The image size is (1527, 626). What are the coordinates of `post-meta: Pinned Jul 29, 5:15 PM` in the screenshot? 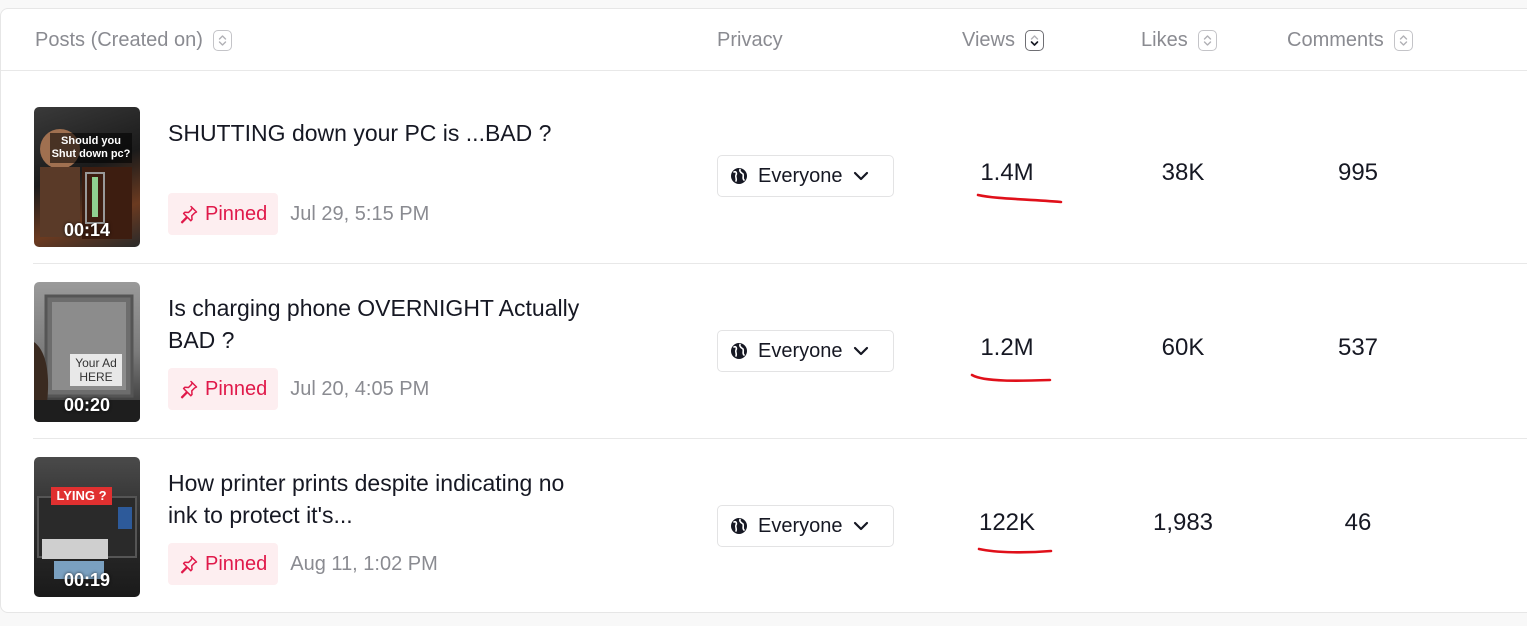 It's located at (298, 214).